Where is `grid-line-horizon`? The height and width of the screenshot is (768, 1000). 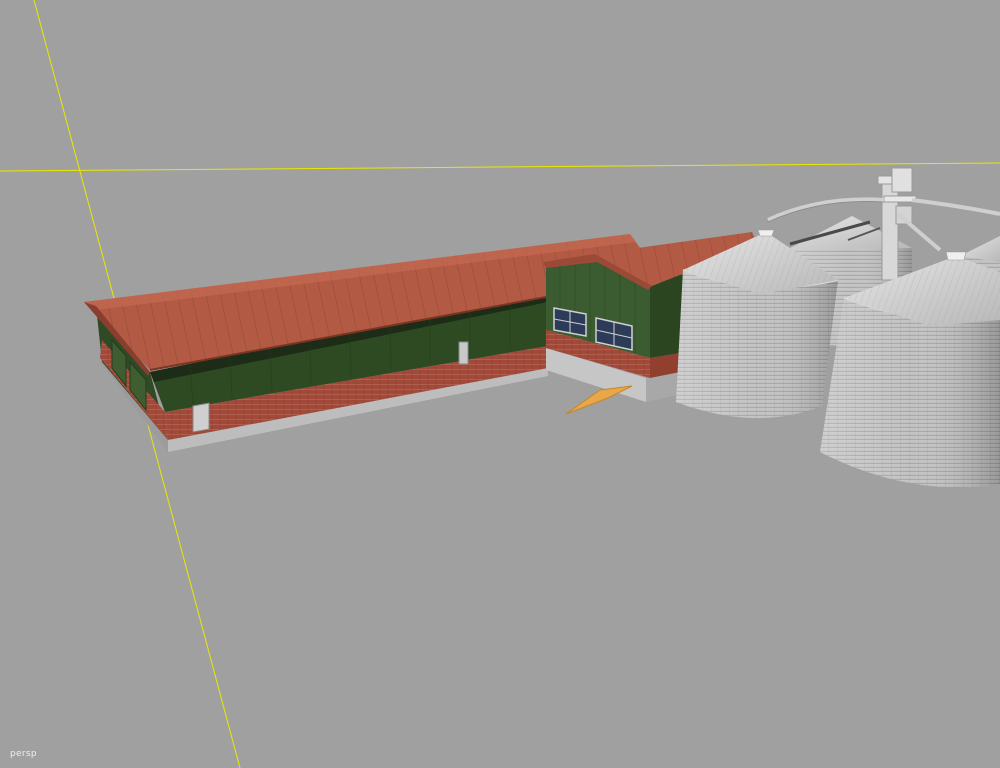 grid-line-horizon is located at coordinates (500, 167).